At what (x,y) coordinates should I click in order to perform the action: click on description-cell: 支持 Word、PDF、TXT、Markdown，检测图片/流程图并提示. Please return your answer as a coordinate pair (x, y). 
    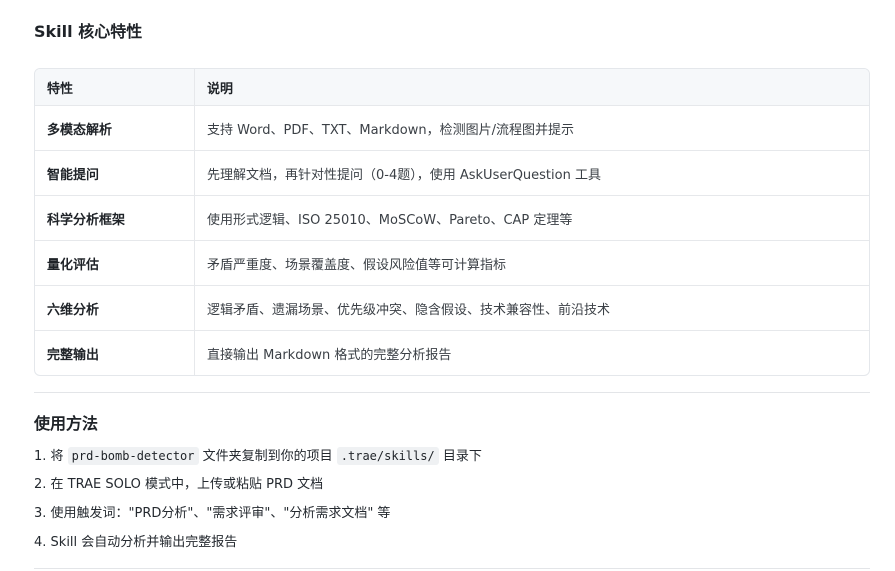
    Looking at the image, I should click on (531, 128).